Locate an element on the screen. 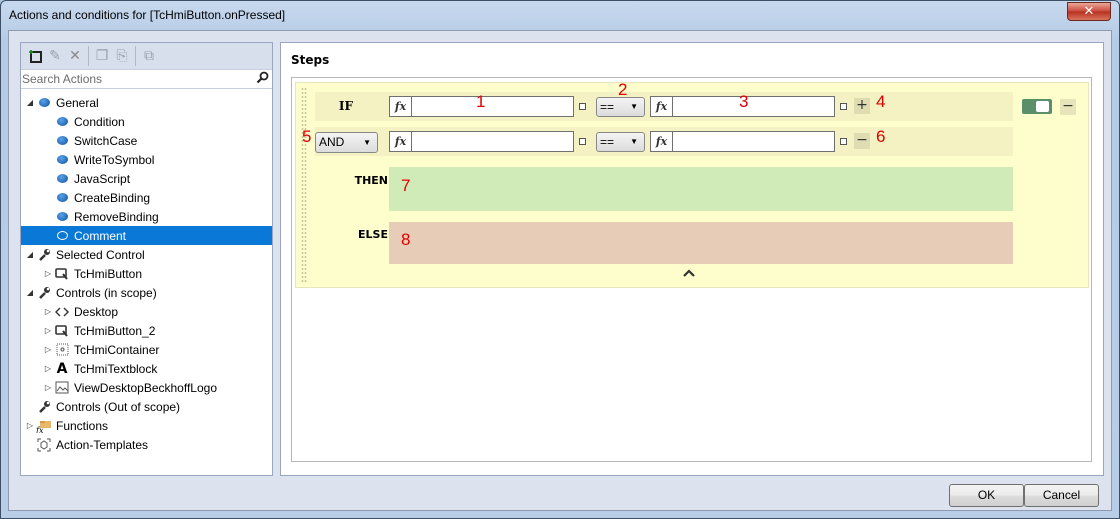  tree-item: CreateBinding is located at coordinates (146, 197).